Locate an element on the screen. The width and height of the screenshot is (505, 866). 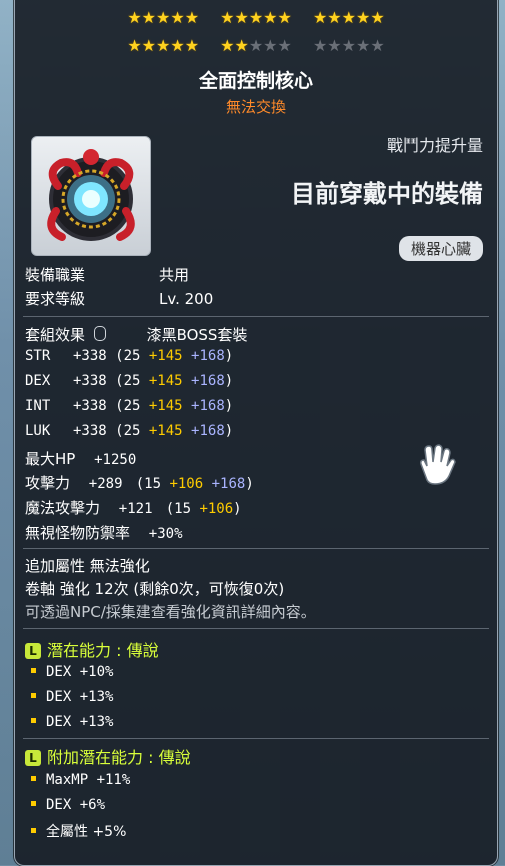
stat-row-luk: LUK +338 (25 +145 +168) is located at coordinates (129, 431).